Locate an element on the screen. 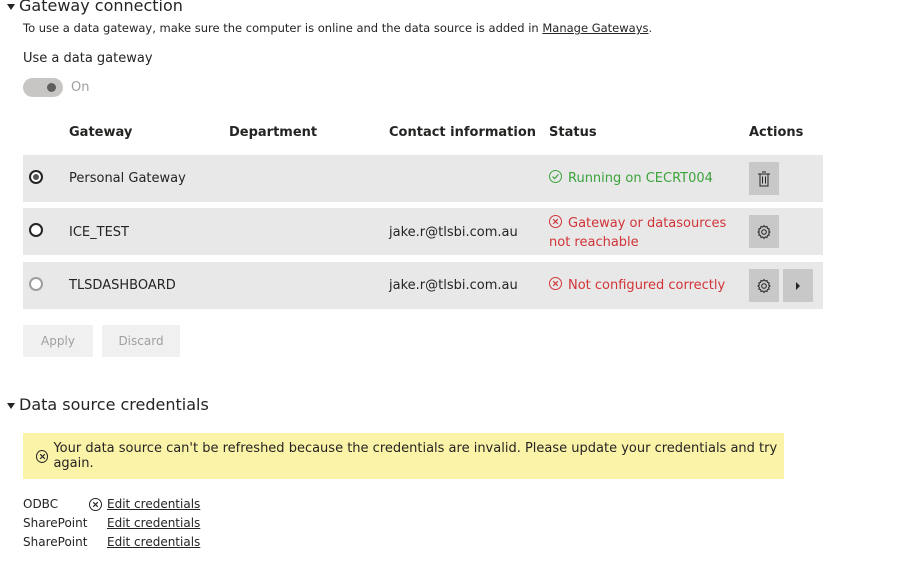 This screenshot has height=563, width=900. trash-icon is located at coordinates (764, 178).